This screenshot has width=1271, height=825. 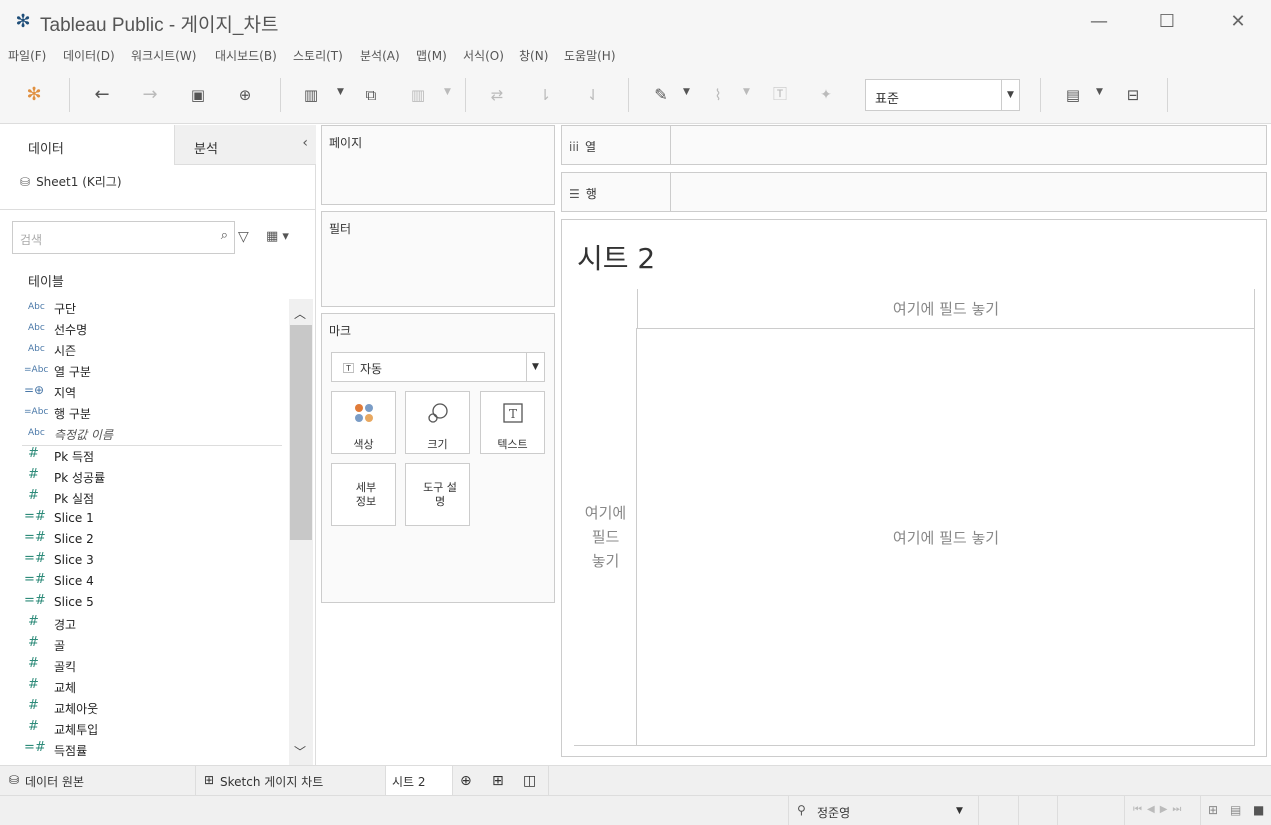 What do you see at coordinates (144, 539) in the screenshot?
I see `field-item: =# Slice 2` at bounding box center [144, 539].